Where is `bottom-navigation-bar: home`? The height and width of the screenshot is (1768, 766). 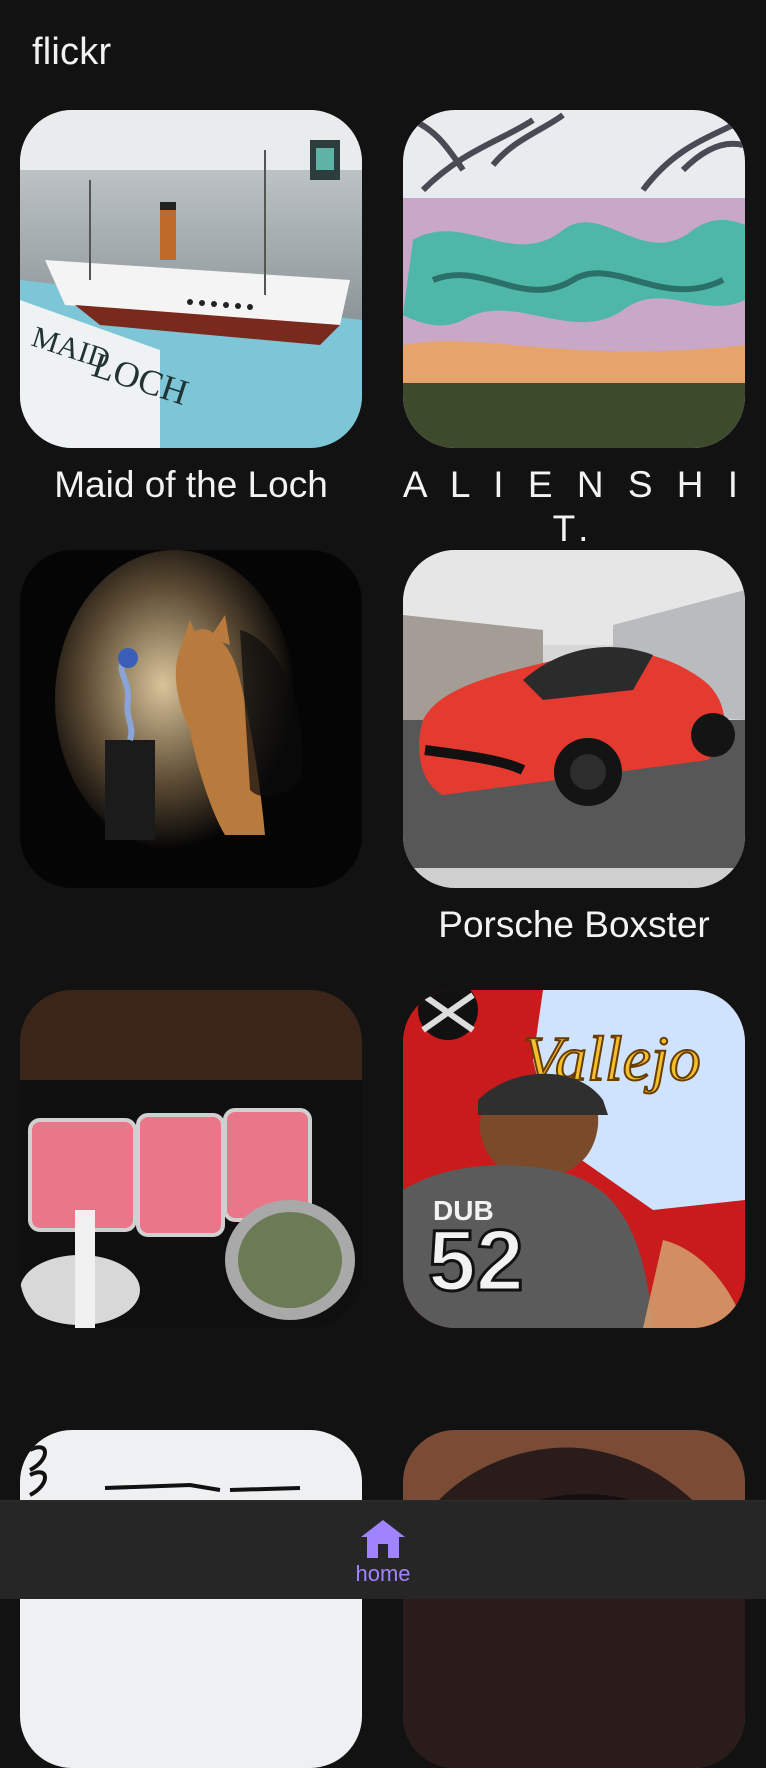
bottom-navigation-bar: home is located at coordinates (383, 1549).